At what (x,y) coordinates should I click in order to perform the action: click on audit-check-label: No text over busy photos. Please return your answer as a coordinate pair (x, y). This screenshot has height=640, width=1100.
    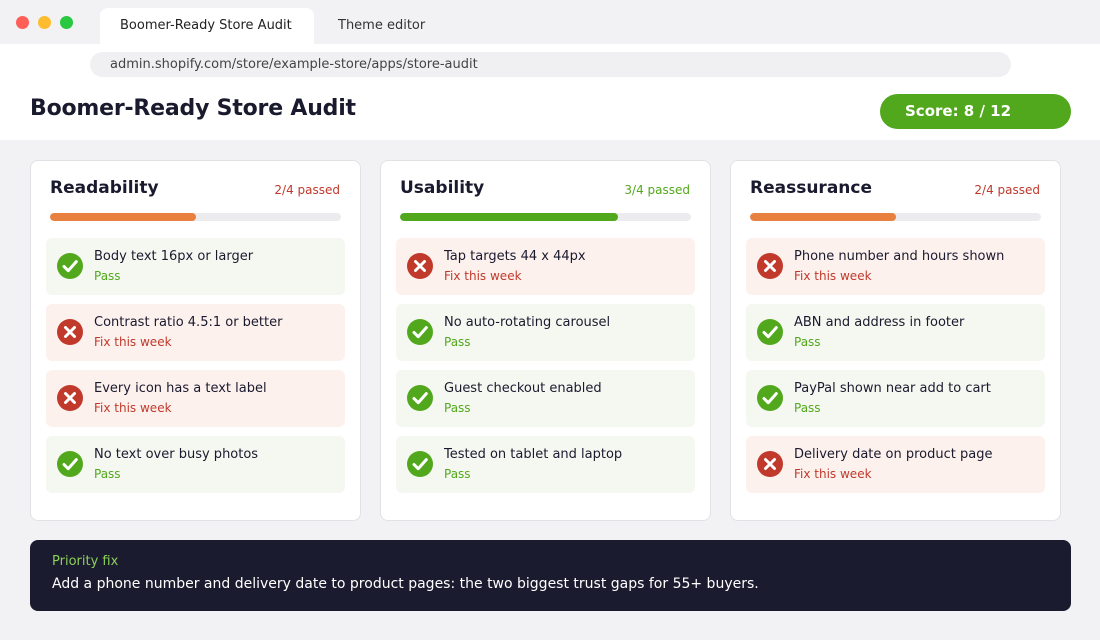
    Looking at the image, I should click on (176, 454).